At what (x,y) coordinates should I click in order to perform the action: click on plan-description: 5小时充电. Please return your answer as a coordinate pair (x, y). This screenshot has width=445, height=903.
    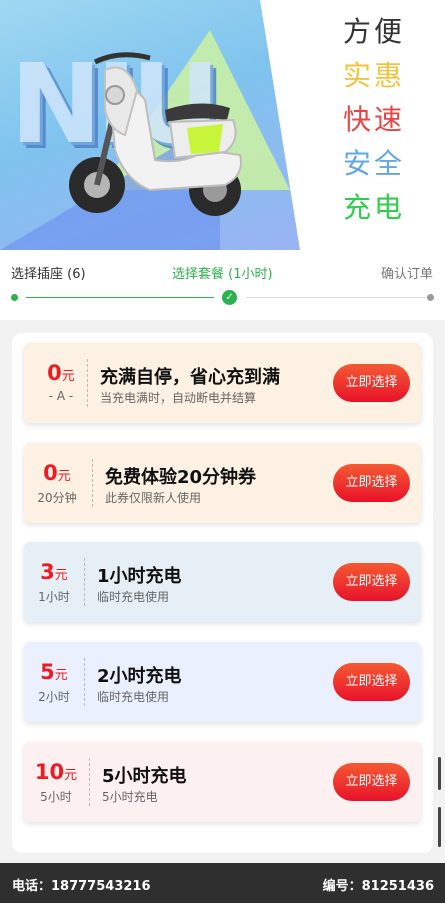
    Looking at the image, I should click on (130, 797).